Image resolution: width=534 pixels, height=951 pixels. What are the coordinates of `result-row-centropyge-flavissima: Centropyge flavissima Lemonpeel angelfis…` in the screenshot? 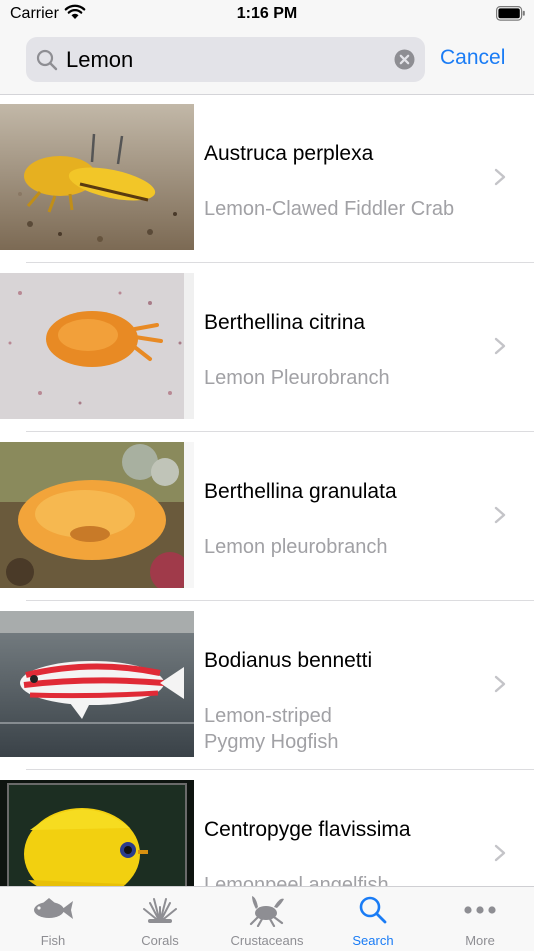 It's located at (267, 828).